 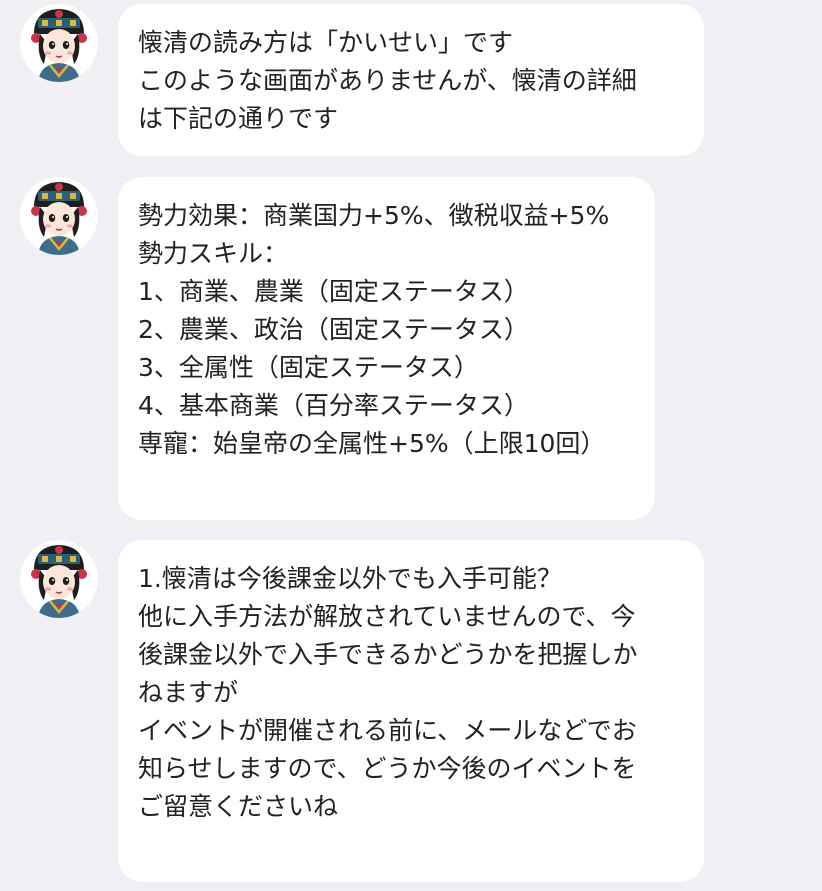 What do you see at coordinates (372, 443) in the screenshot?
I see `message-text-line: 専寵：始皇帝の全属性+5%（上限10回）` at bounding box center [372, 443].